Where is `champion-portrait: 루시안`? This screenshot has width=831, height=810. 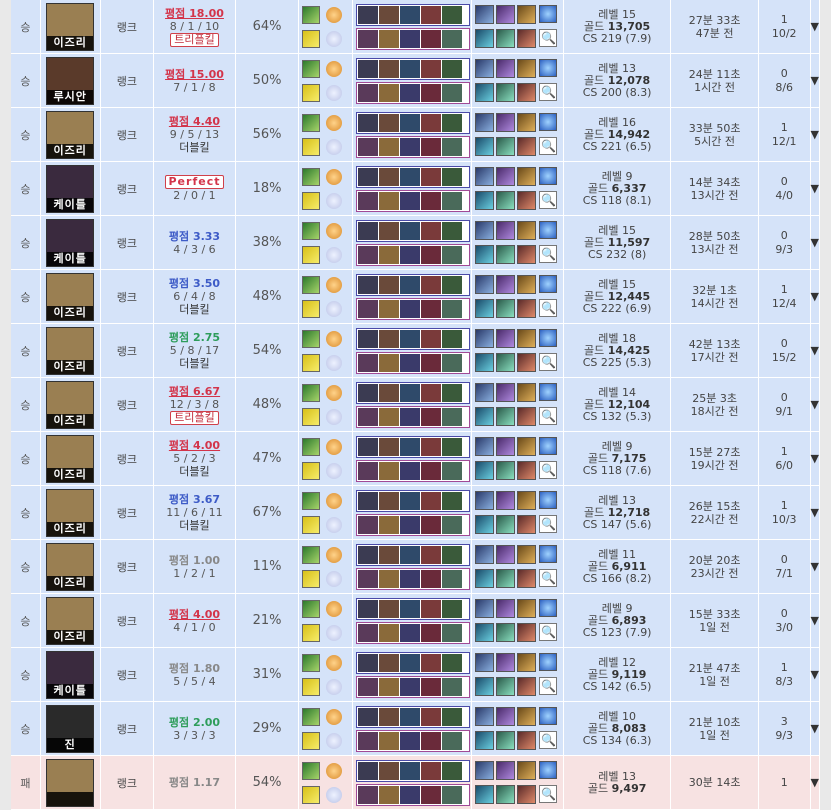 champion-portrait: 루시안 is located at coordinates (70, 80).